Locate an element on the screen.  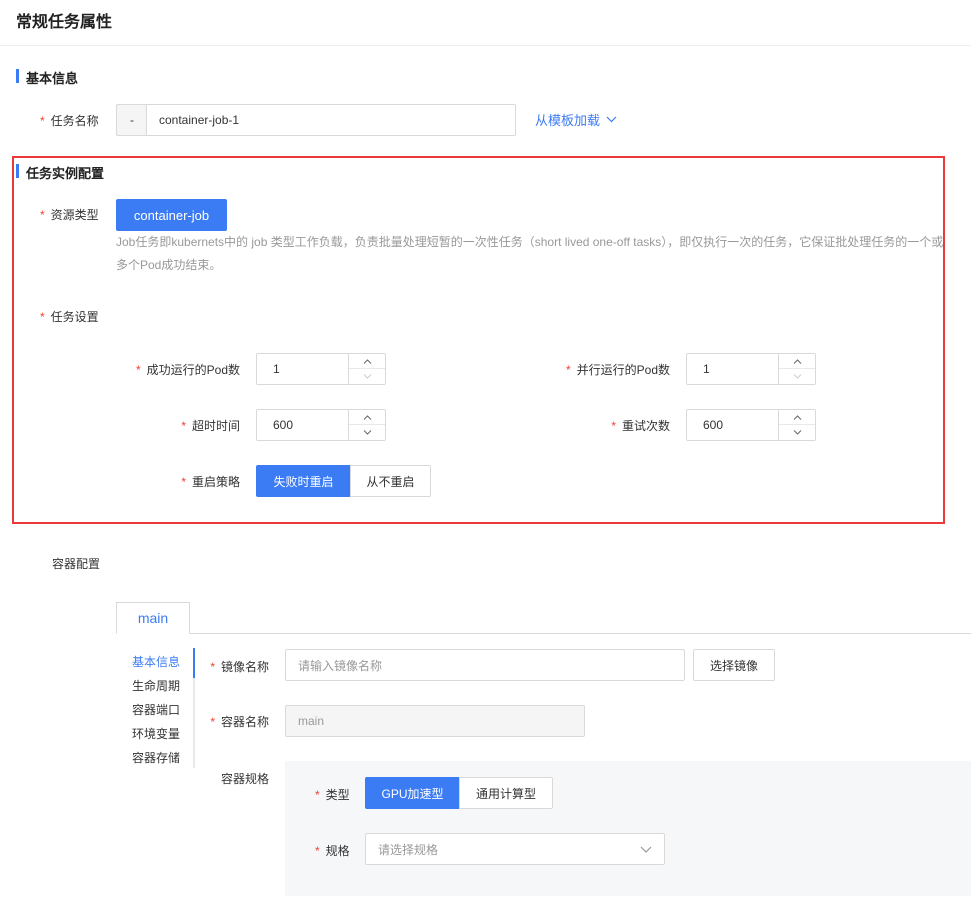
spec-type-label: * 类型 is located at coordinates (332, 794).